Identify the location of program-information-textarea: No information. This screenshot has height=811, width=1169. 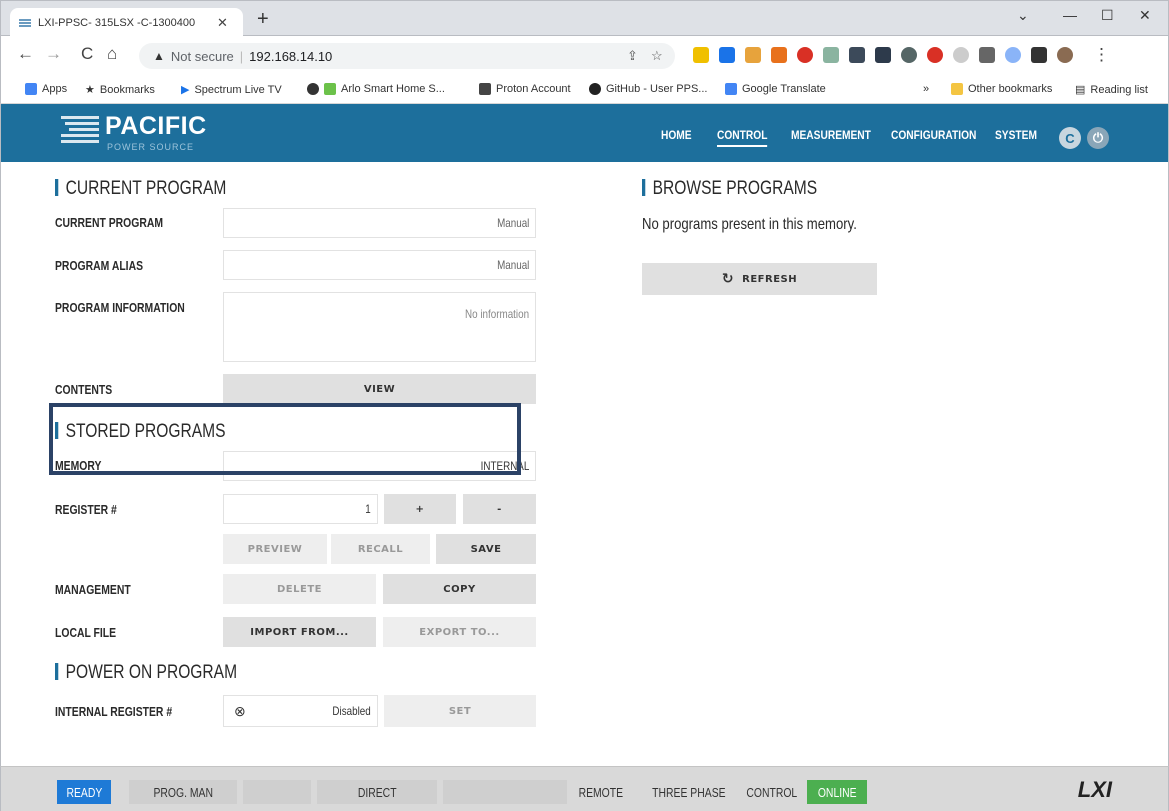
(379, 327).